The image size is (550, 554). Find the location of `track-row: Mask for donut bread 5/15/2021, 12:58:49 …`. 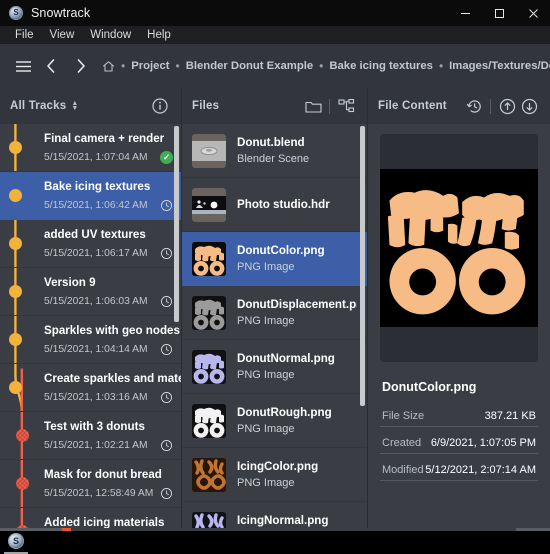

track-row: Mask for donut bread 5/15/2021, 12:58:49 … is located at coordinates (90, 484).